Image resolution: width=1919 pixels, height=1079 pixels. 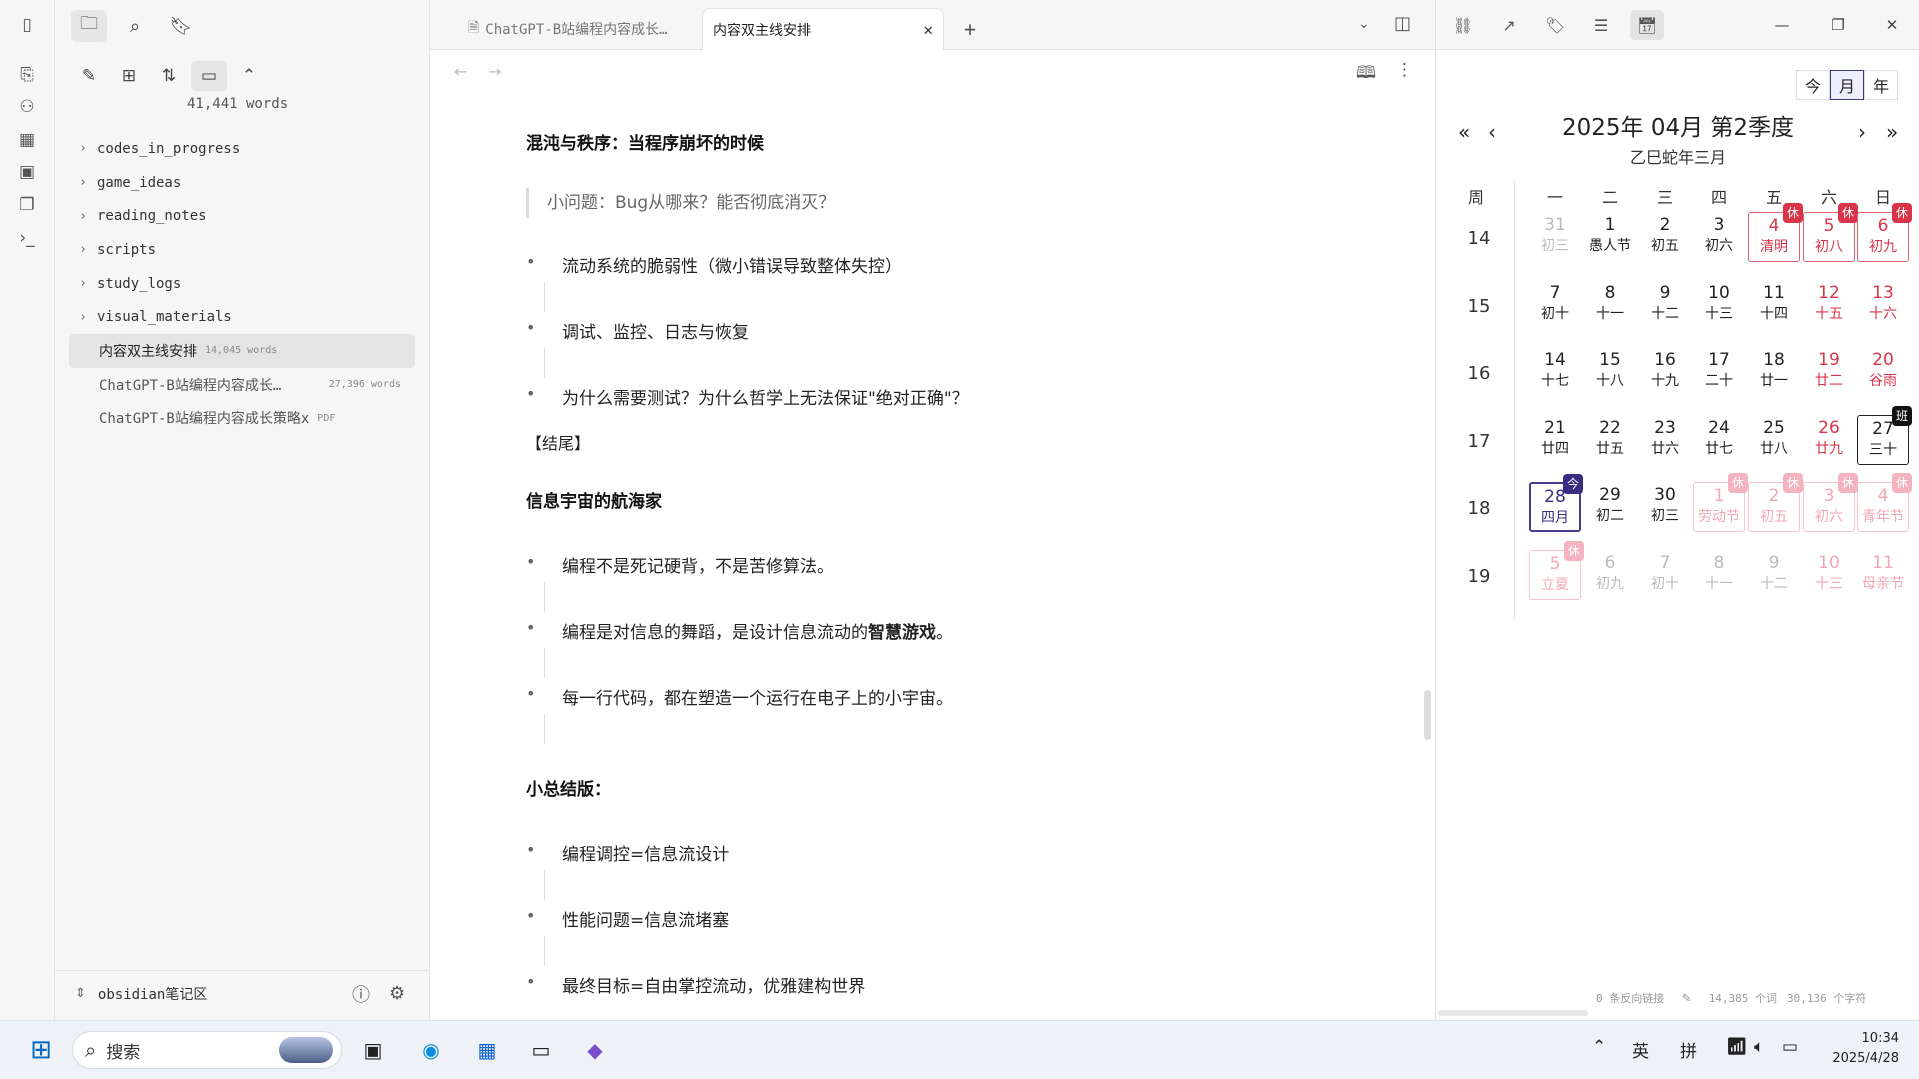 What do you see at coordinates (1555, 440) in the screenshot?
I see `calendar-day: 21 廿四` at bounding box center [1555, 440].